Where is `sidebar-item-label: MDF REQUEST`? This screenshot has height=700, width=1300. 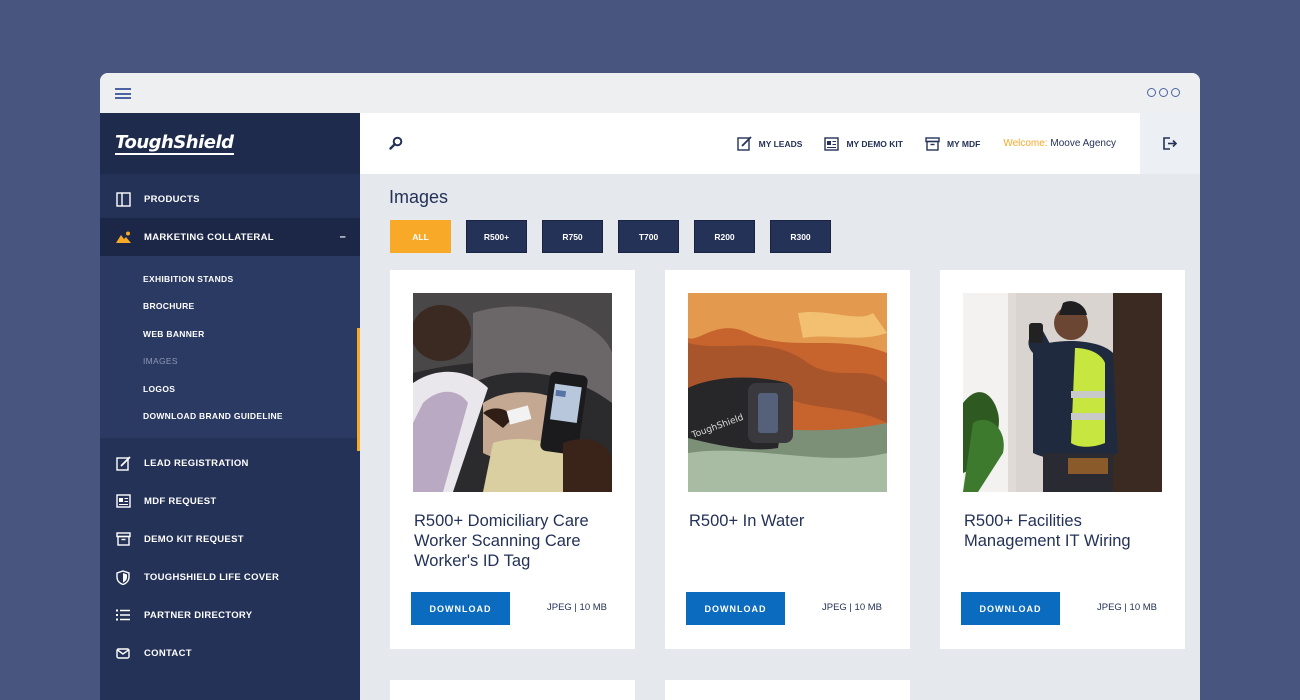
sidebar-item-label: MDF REQUEST is located at coordinates (180, 501).